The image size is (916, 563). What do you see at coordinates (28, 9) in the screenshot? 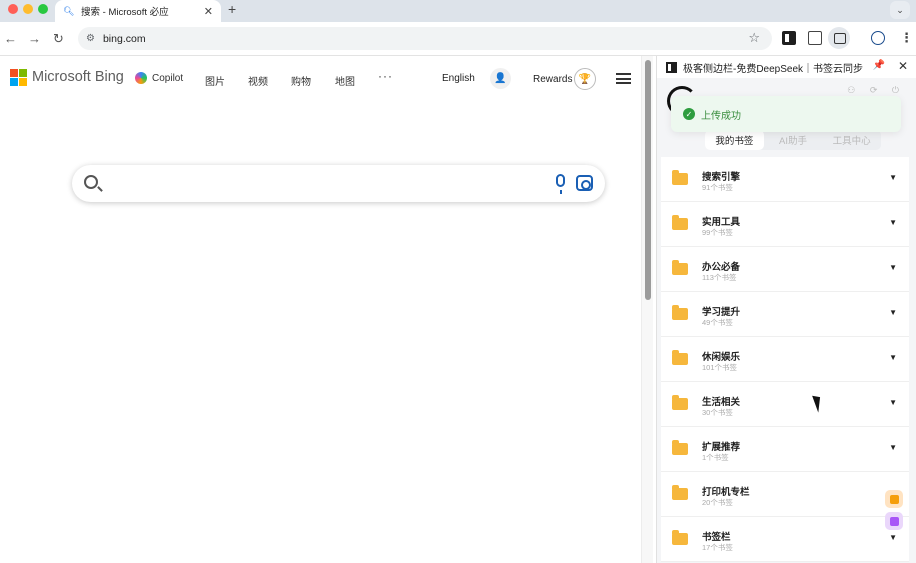
I see `minimize-window-button` at bounding box center [28, 9].